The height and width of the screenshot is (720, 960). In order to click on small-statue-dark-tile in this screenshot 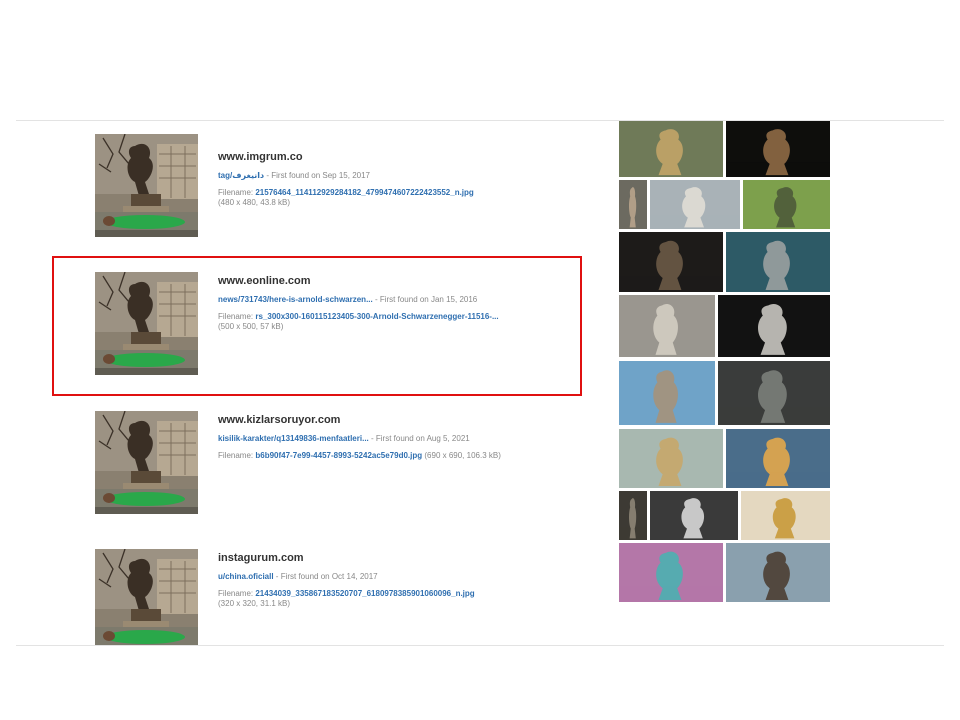, I will do `click(633, 515)`.